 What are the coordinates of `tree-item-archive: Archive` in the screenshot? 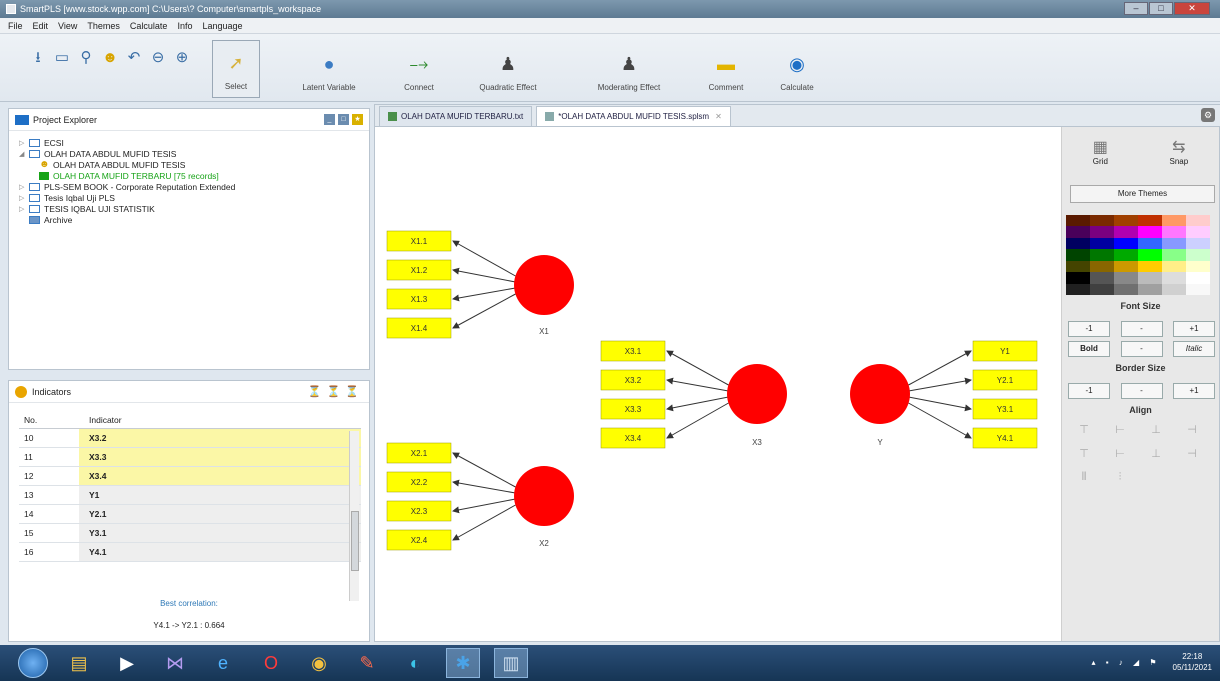 It's located at (194, 219).